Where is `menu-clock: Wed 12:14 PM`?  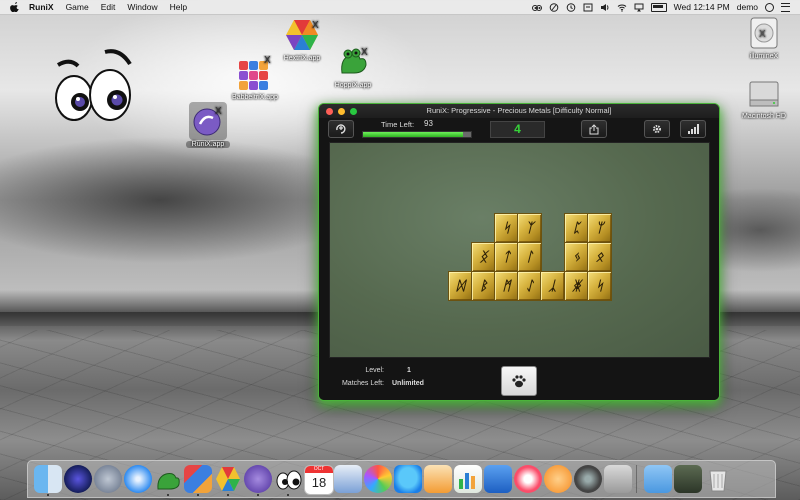
menu-clock: Wed 12:14 PM is located at coordinates (702, 7).